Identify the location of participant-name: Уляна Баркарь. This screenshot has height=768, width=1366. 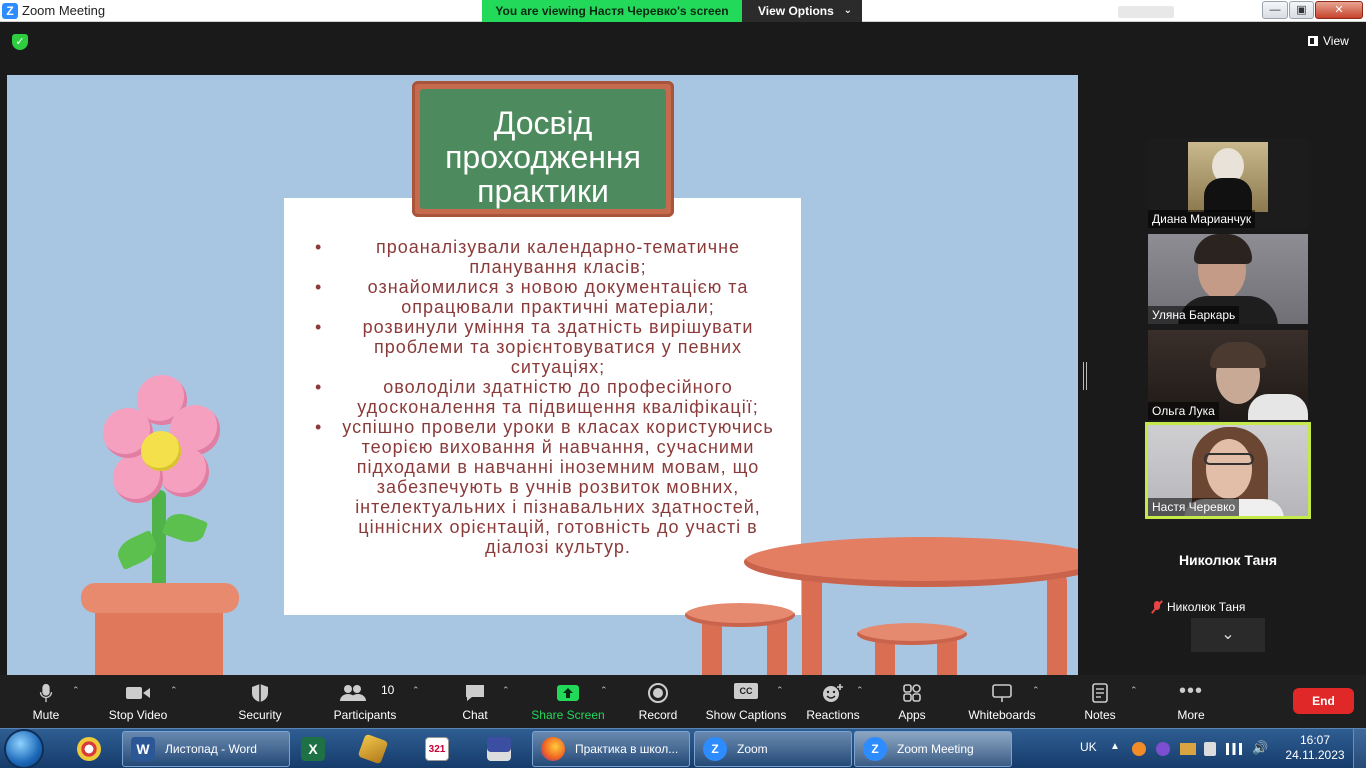
(1194, 315).